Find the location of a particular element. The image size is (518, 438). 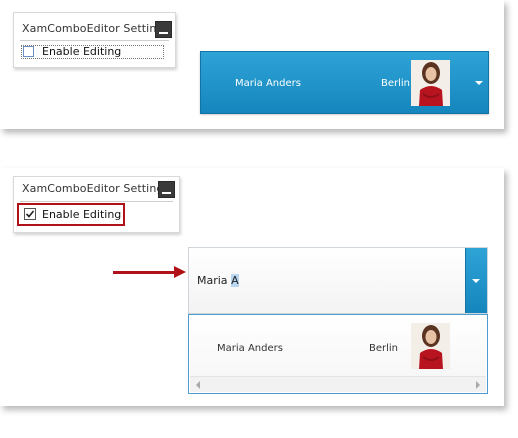

dropdown-button is located at coordinates (476, 280).